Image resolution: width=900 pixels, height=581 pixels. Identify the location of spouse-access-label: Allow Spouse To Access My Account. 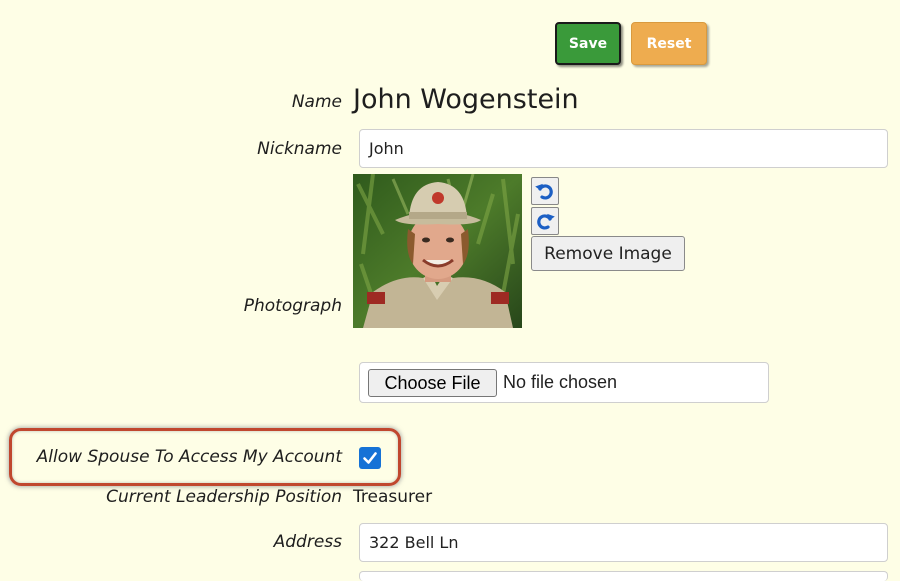
(189, 457).